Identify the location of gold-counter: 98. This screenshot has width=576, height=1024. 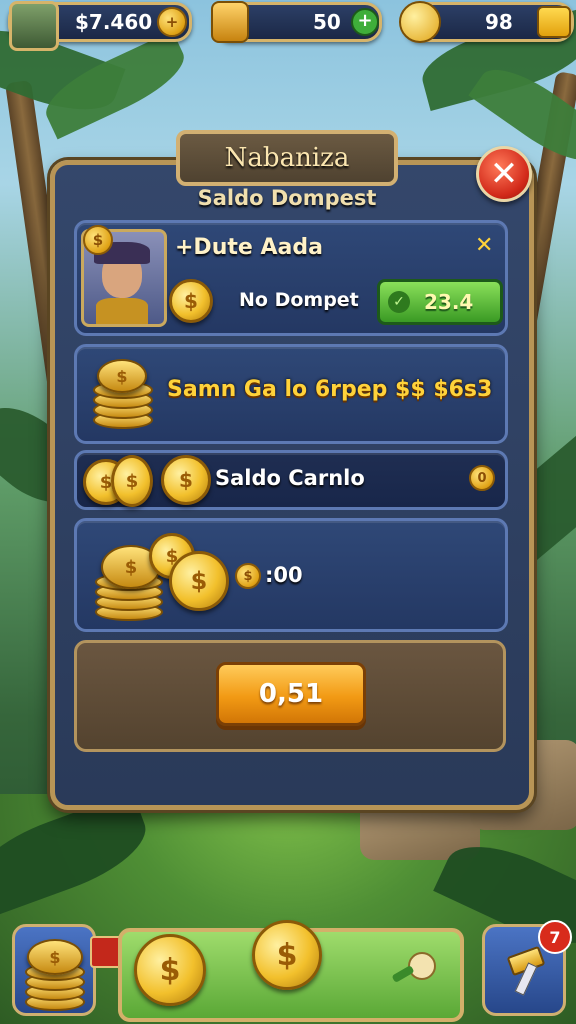
(486, 22).